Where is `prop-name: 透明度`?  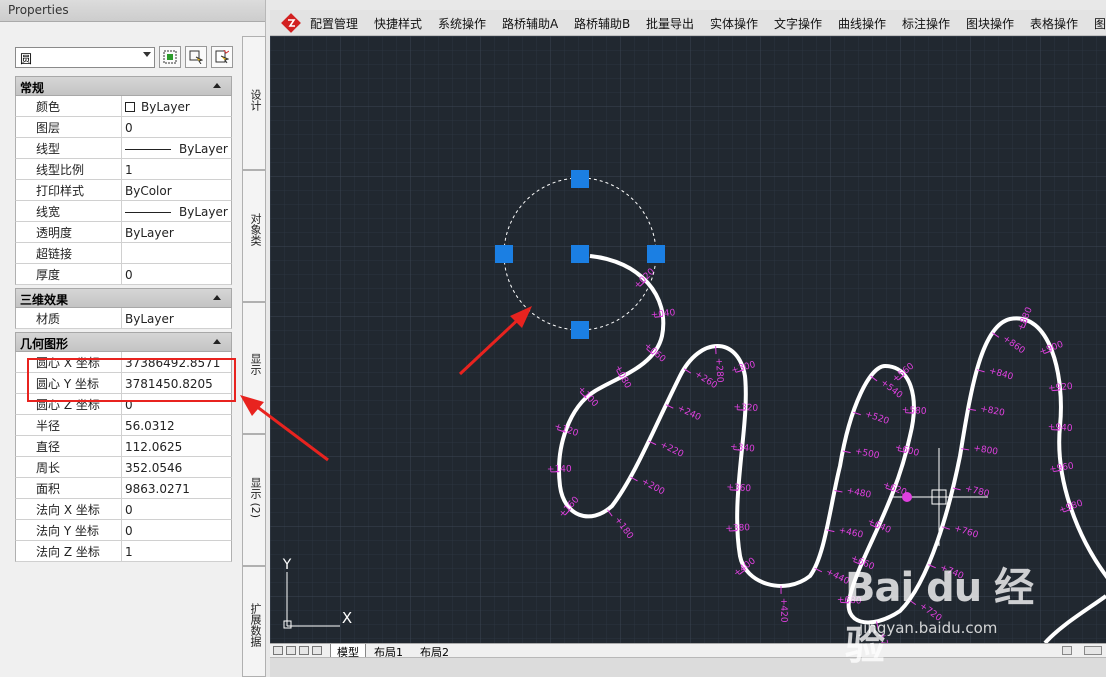
prop-name: 透明度 is located at coordinates (69, 232).